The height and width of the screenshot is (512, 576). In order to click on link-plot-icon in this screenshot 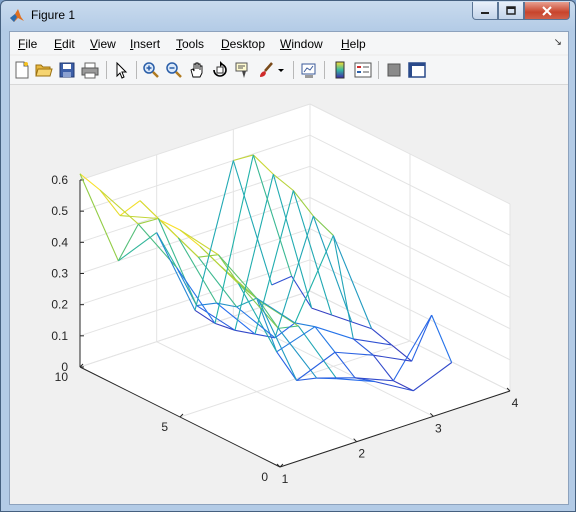, I will do `click(309, 70)`.